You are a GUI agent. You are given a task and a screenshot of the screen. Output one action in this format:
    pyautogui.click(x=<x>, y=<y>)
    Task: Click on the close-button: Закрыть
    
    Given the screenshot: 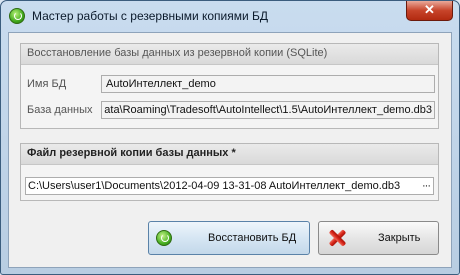 What is the action you would take?
    pyautogui.click(x=378, y=238)
    